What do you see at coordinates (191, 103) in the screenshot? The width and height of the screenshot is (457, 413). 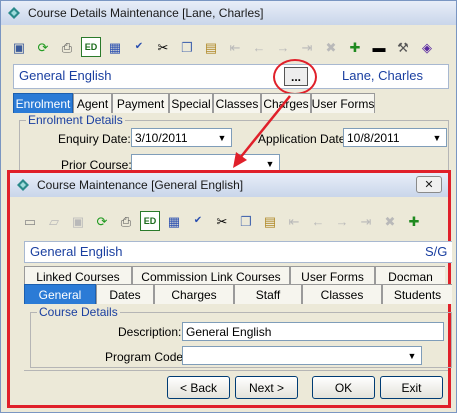 I see `tab-special: Special` at bounding box center [191, 103].